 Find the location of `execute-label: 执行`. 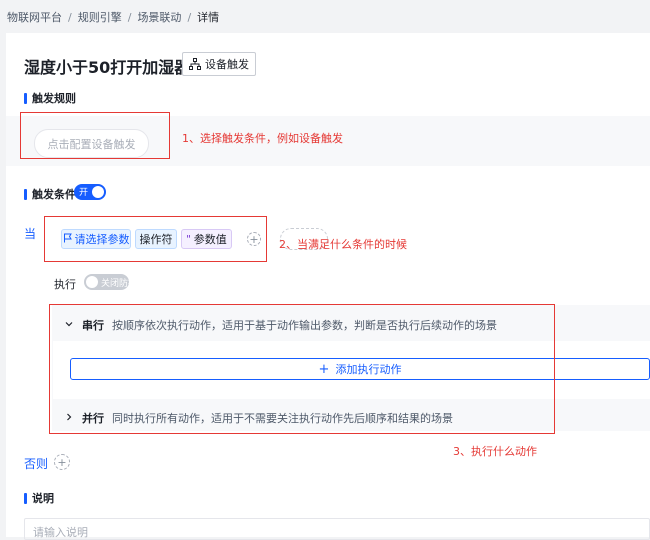

execute-label: 执行 is located at coordinates (65, 284).